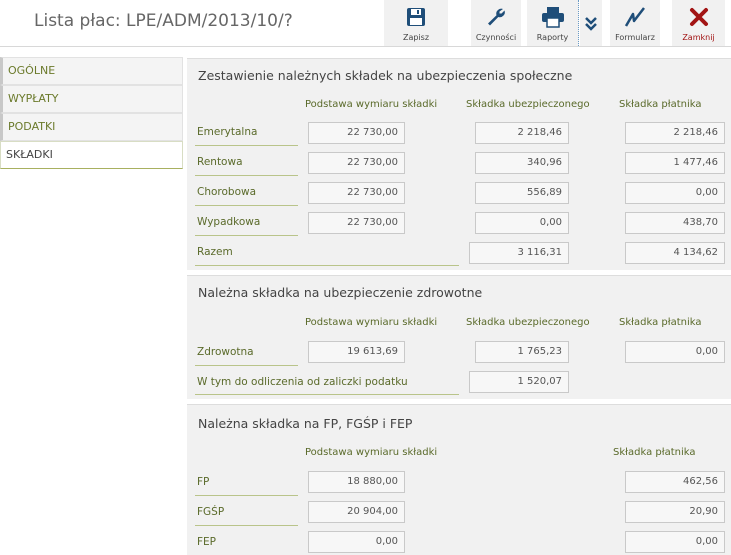  I want to click on page-title: Lista płac: LPE/ADM/2013/10/?, so click(163, 21).